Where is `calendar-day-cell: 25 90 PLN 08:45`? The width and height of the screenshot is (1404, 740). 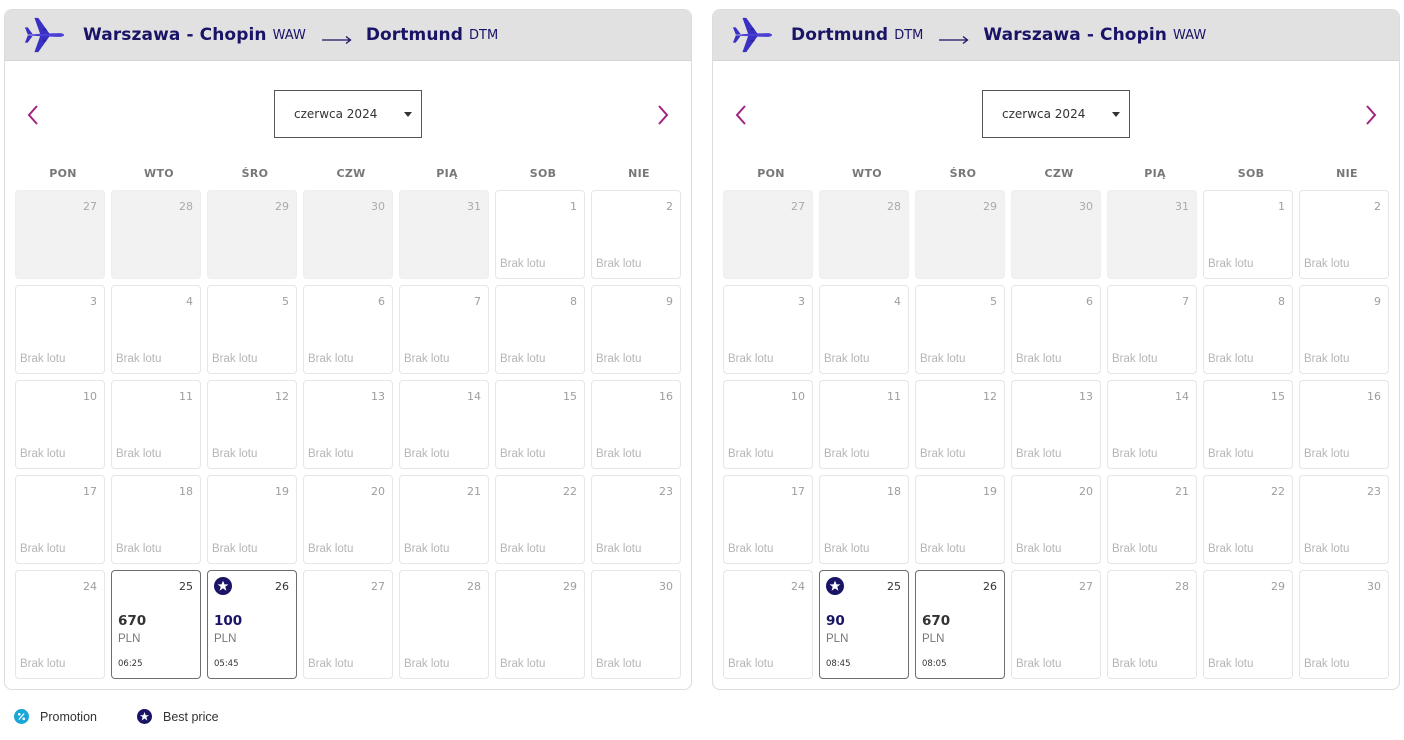 calendar-day-cell: 25 90 PLN 08:45 is located at coordinates (864, 624).